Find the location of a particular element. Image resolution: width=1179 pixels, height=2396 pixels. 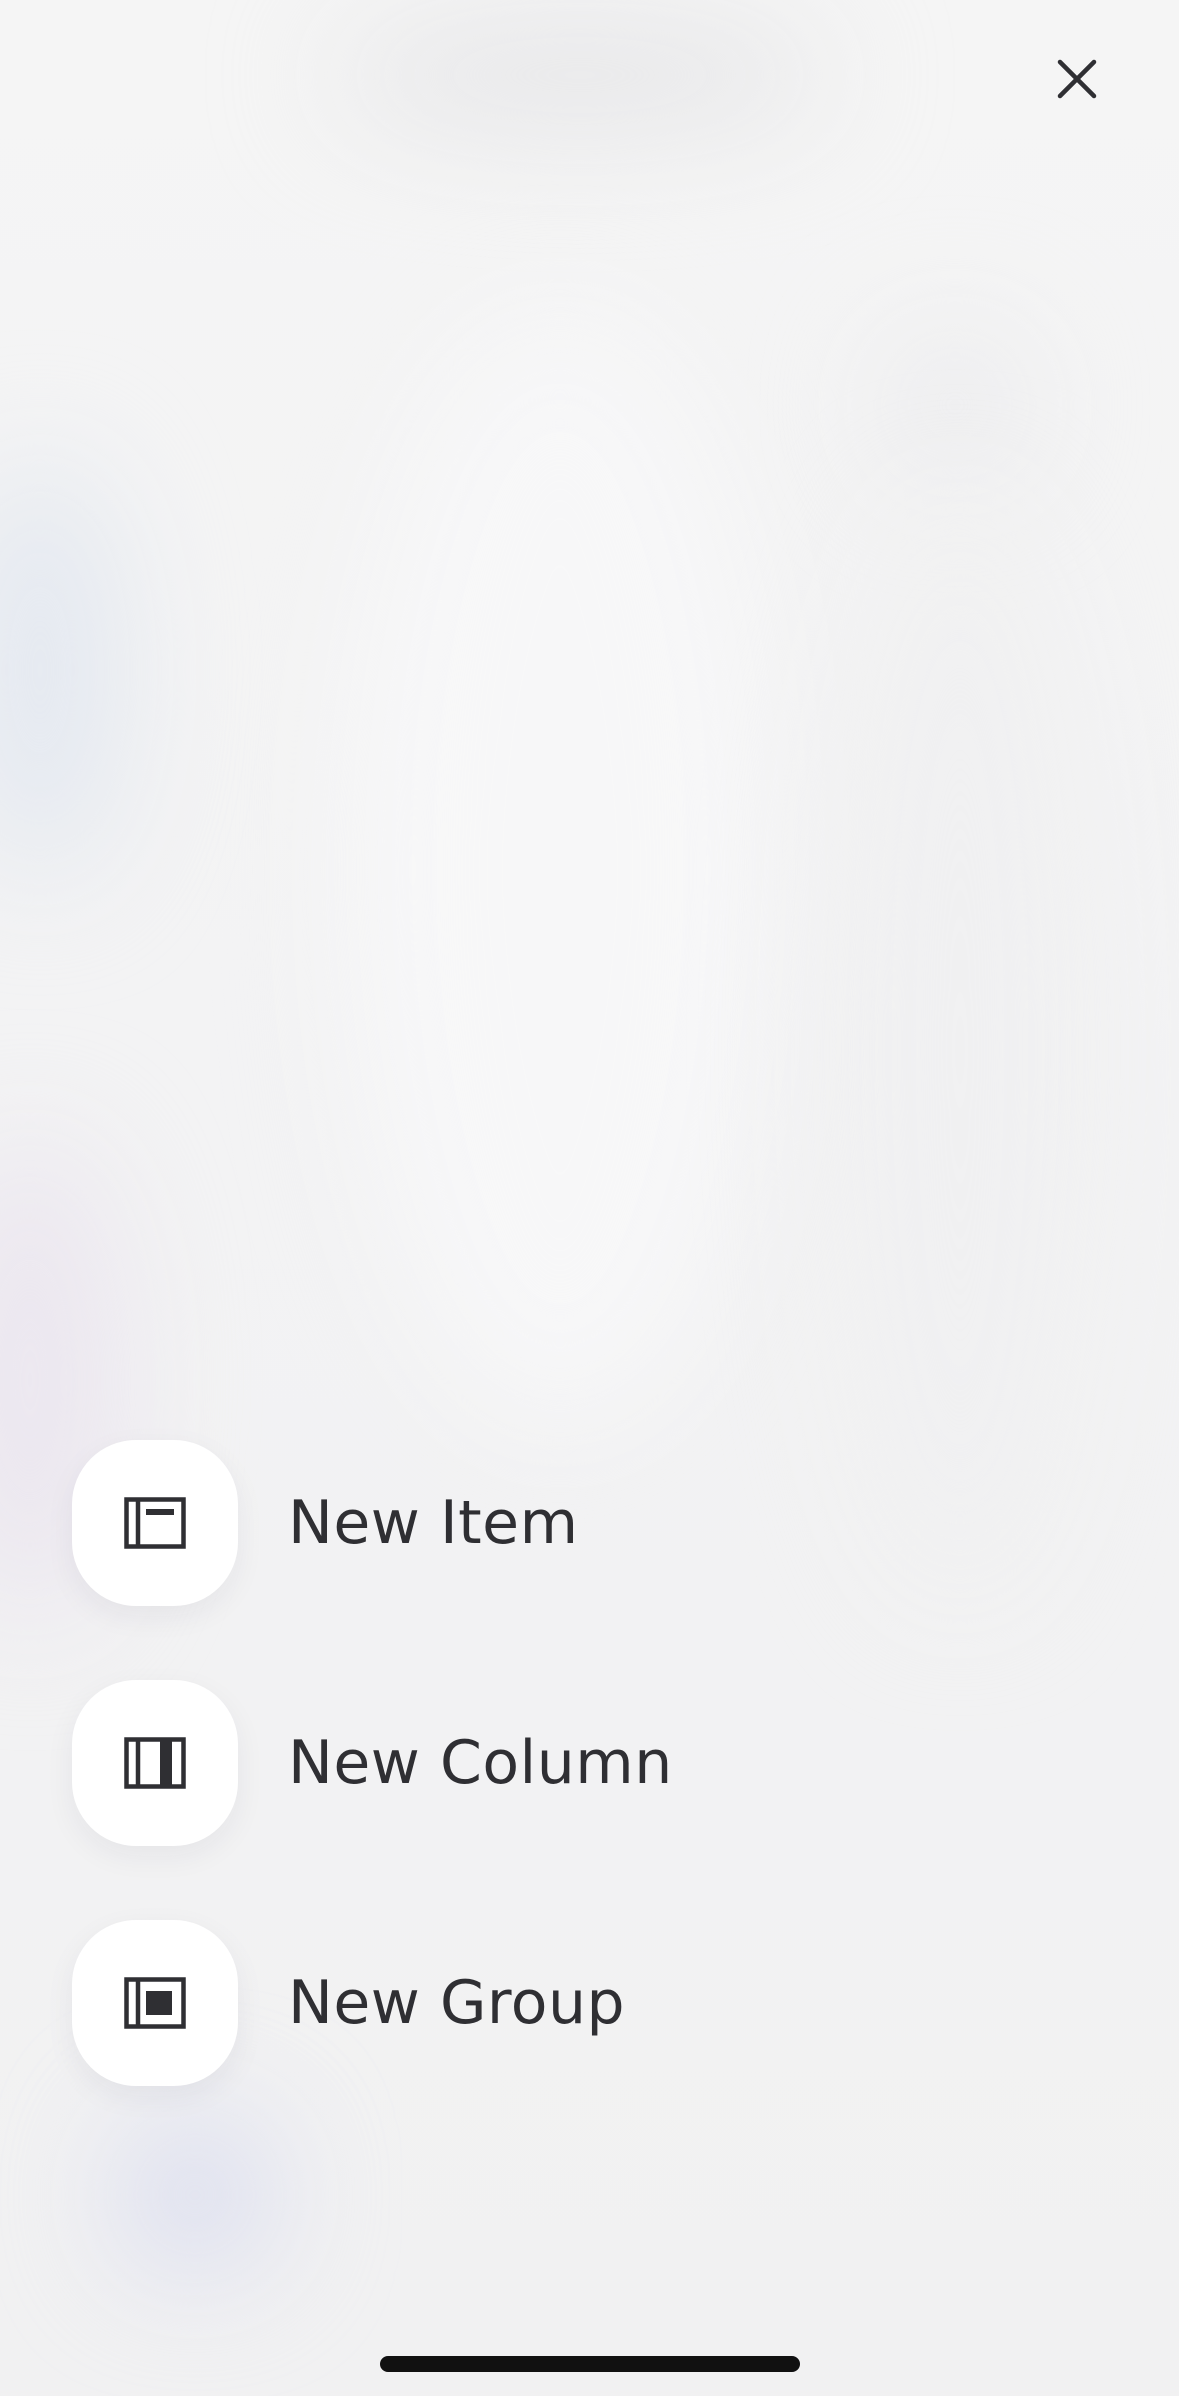

new-item-tile is located at coordinates (155, 1523).